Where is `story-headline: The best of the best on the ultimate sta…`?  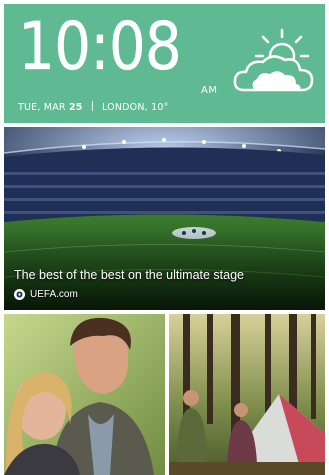
story-headline: The best of the best on the ultimate sta… is located at coordinates (129, 275).